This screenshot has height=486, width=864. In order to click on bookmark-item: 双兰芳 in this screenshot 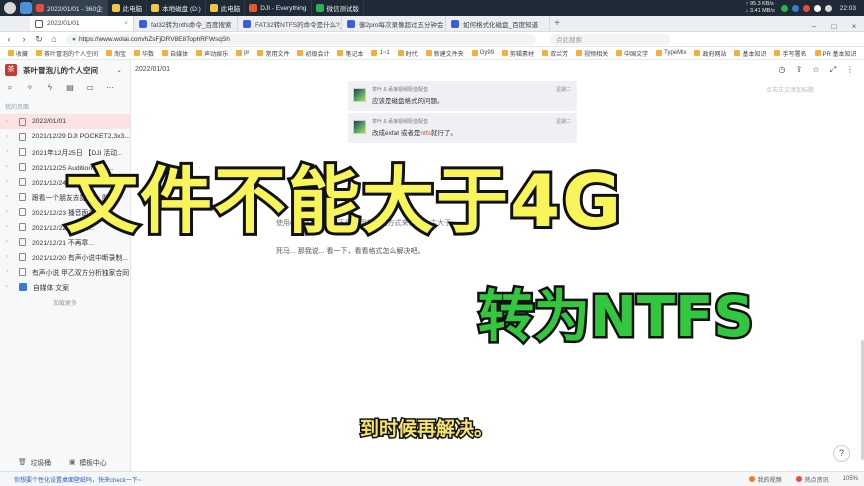, I will do `click(555, 53)`.